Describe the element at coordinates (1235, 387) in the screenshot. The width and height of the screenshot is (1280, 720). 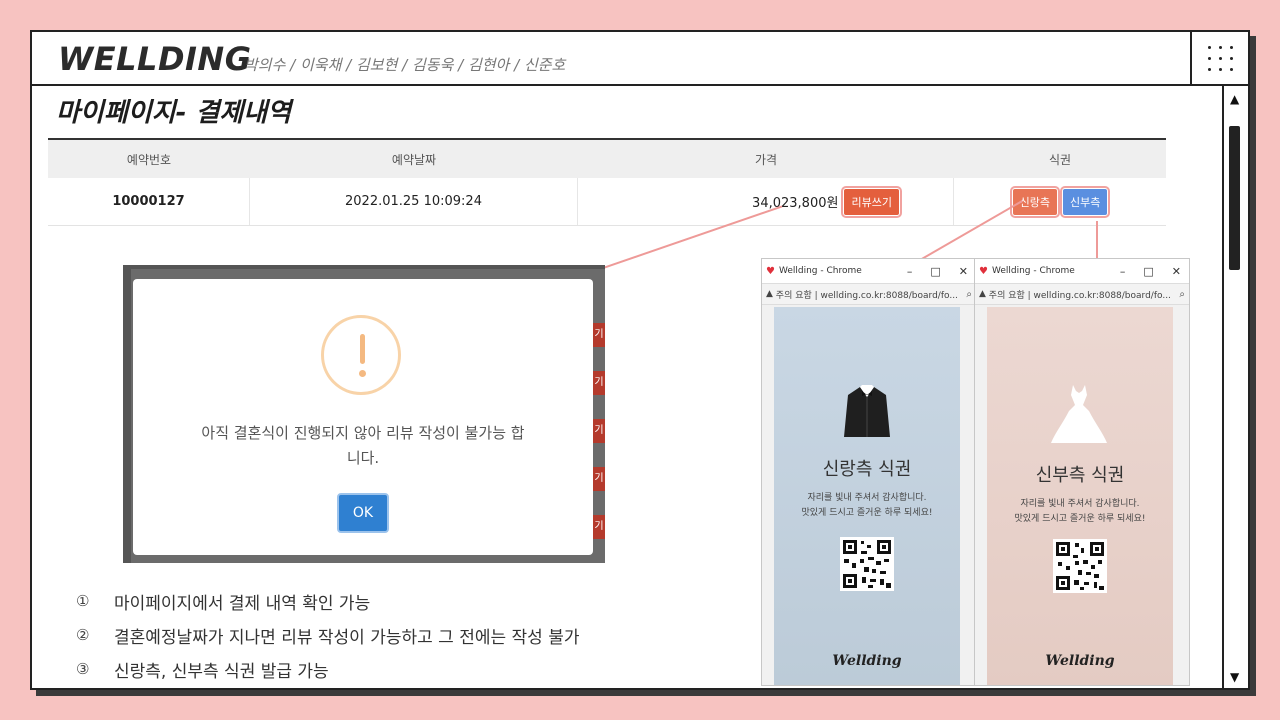
I see `vertical-scrollbar: ▲ ▼` at that location.